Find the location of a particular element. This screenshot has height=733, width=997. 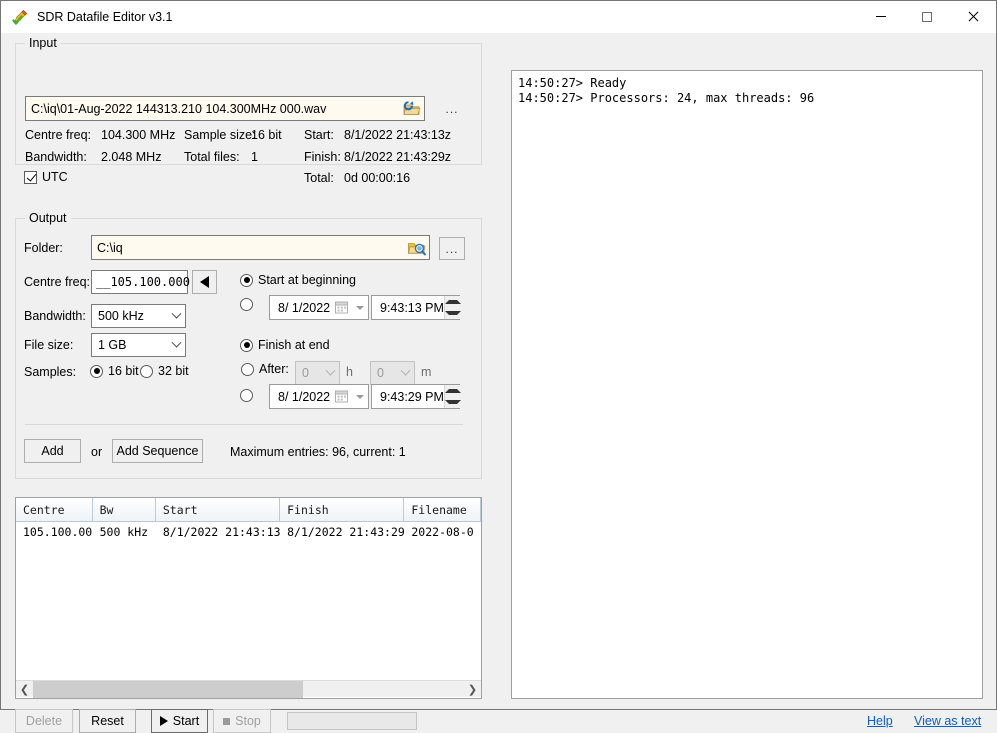

cell-start: 8/1/2022 21:43:13z is located at coordinates (221, 532).